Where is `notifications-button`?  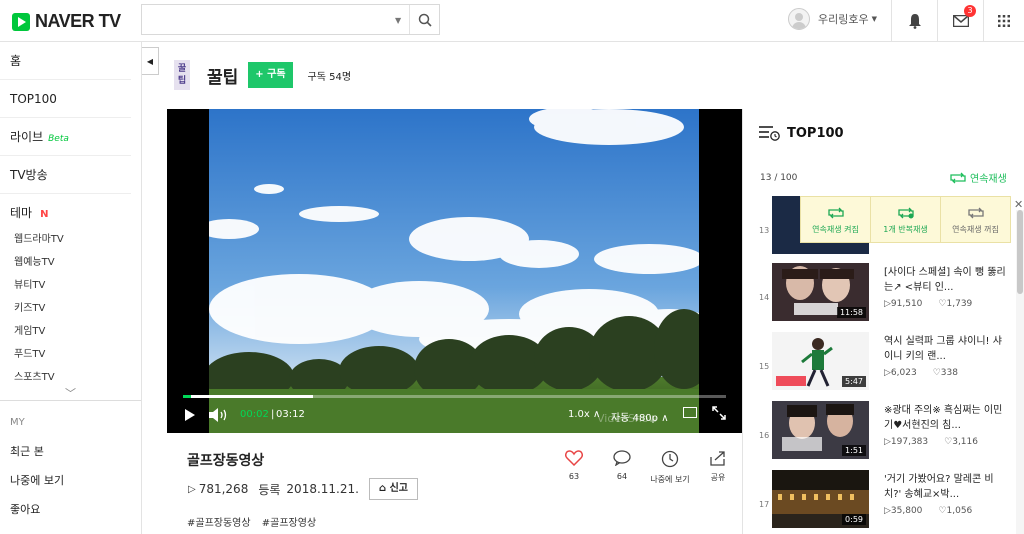
notifications-button is located at coordinates (914, 21).